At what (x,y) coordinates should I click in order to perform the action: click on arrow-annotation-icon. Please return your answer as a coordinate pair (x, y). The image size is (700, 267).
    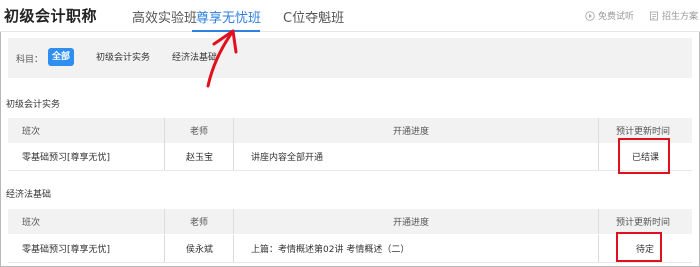
    Looking at the image, I should click on (222, 58).